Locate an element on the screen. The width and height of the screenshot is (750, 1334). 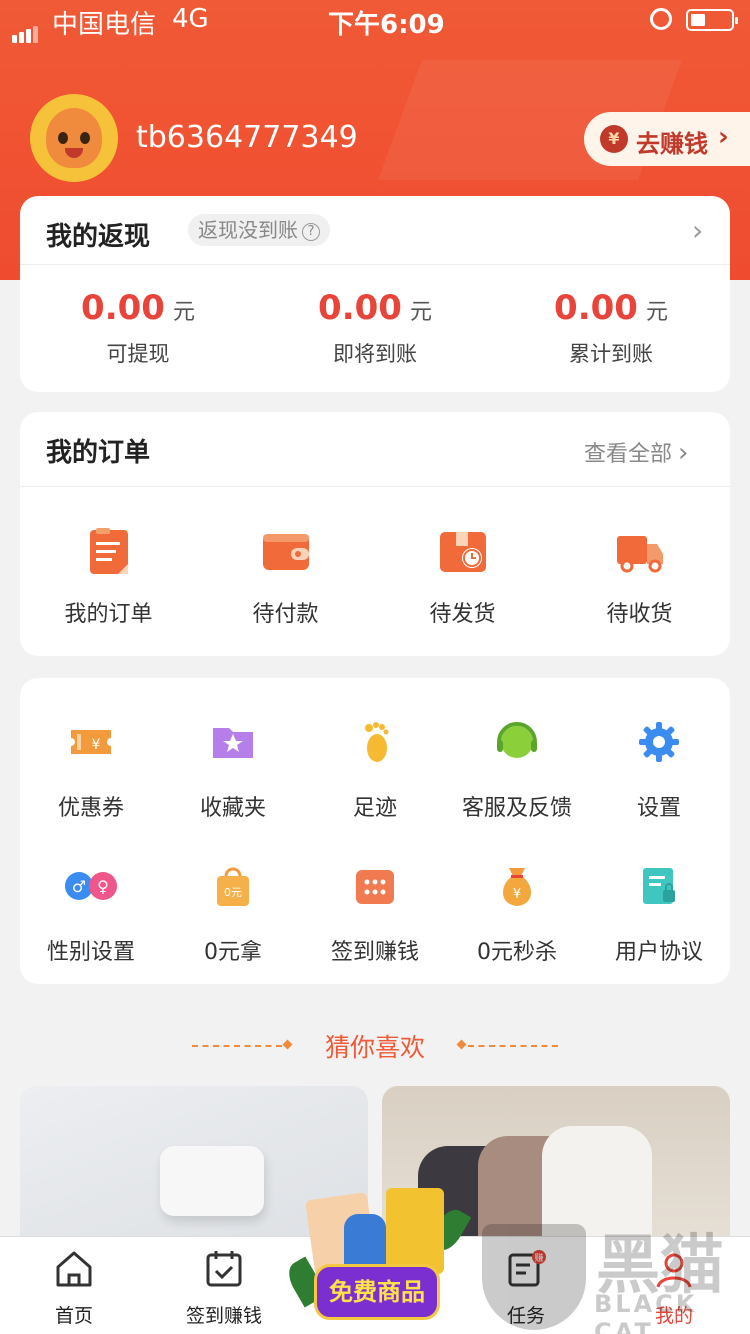
free-goods-button: 免费商品 is located at coordinates (377, 1257).